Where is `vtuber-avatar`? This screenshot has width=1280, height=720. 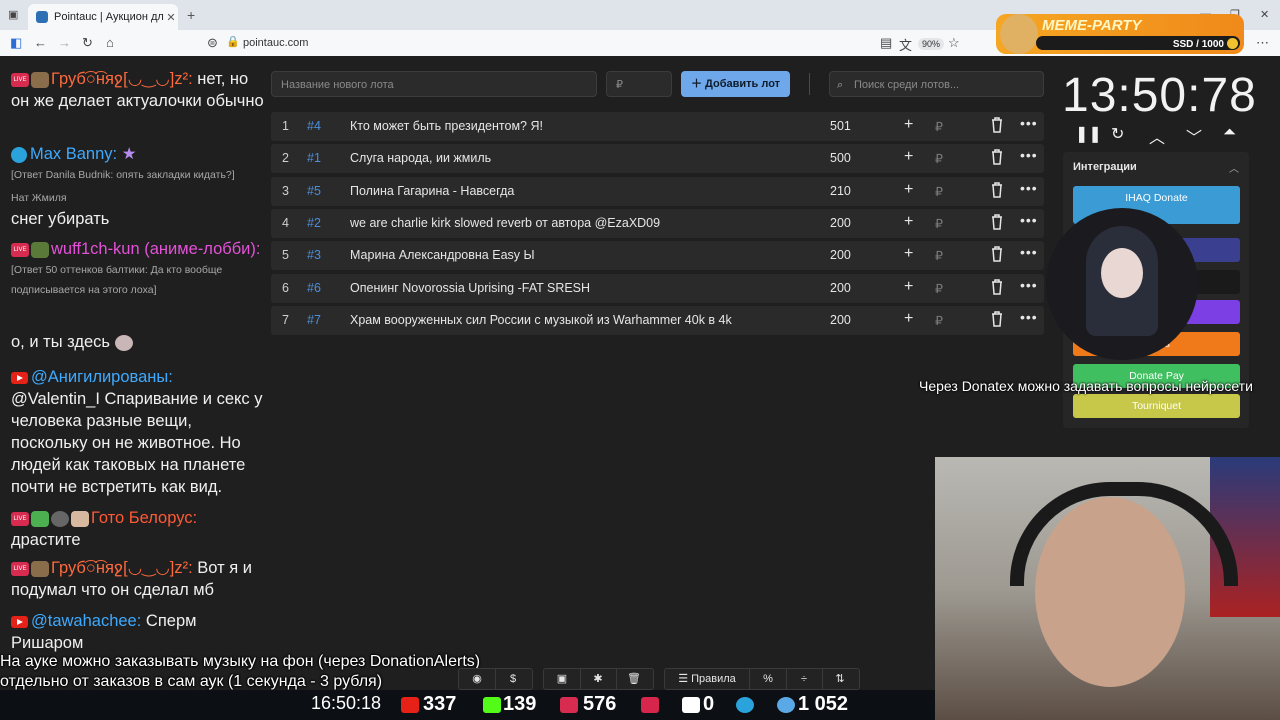
vtuber-avatar is located at coordinates (1122, 284).